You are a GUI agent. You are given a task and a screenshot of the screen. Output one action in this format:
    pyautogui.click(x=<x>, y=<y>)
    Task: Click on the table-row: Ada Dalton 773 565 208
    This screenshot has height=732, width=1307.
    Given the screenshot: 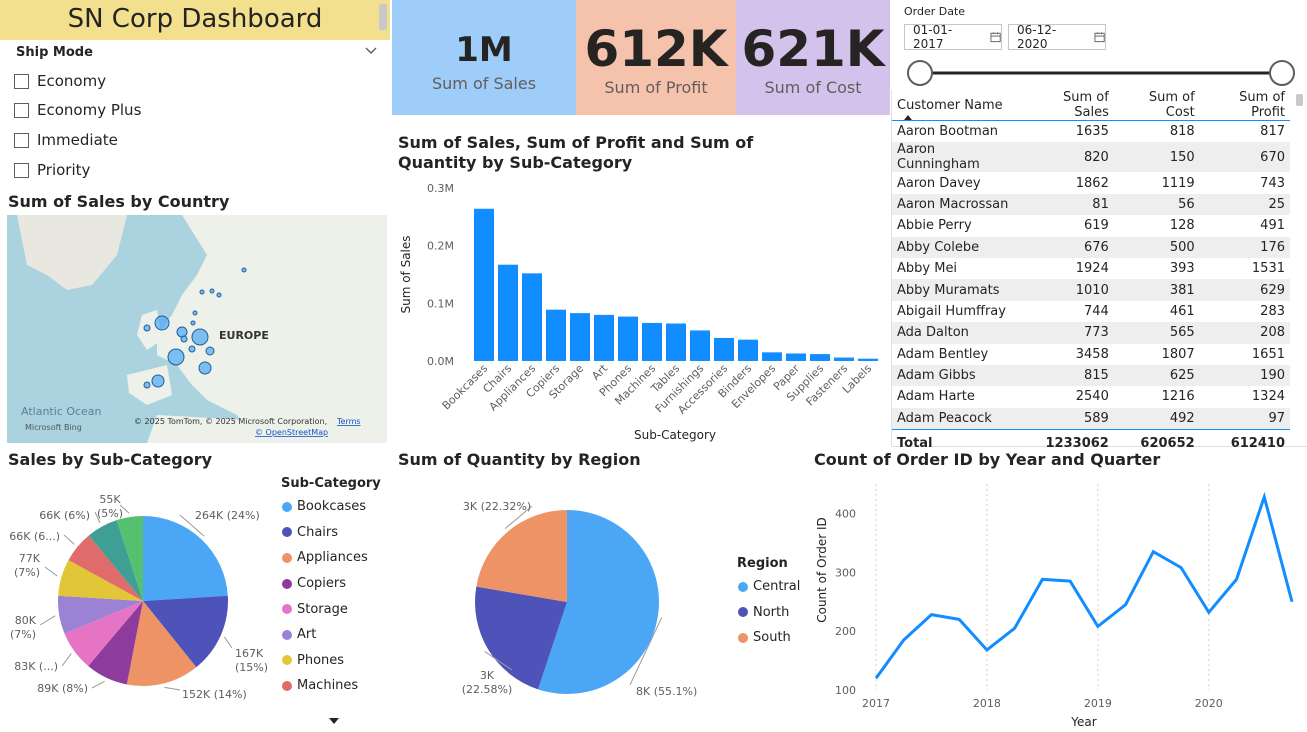 What is the action you would take?
    pyautogui.click(x=1091, y=333)
    